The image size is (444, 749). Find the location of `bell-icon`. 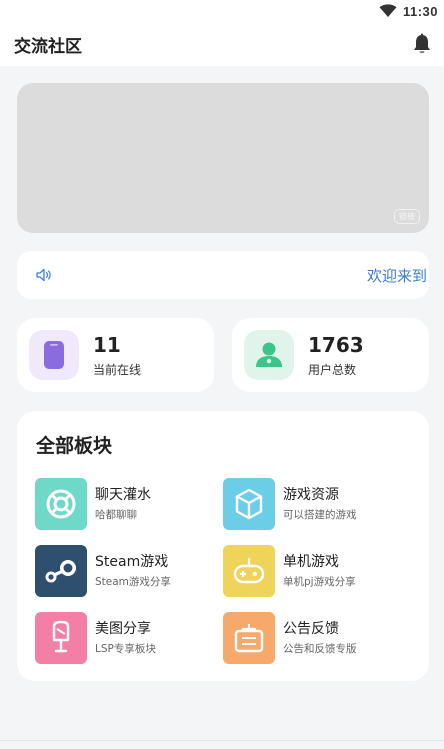

bell-icon is located at coordinates (422, 44).